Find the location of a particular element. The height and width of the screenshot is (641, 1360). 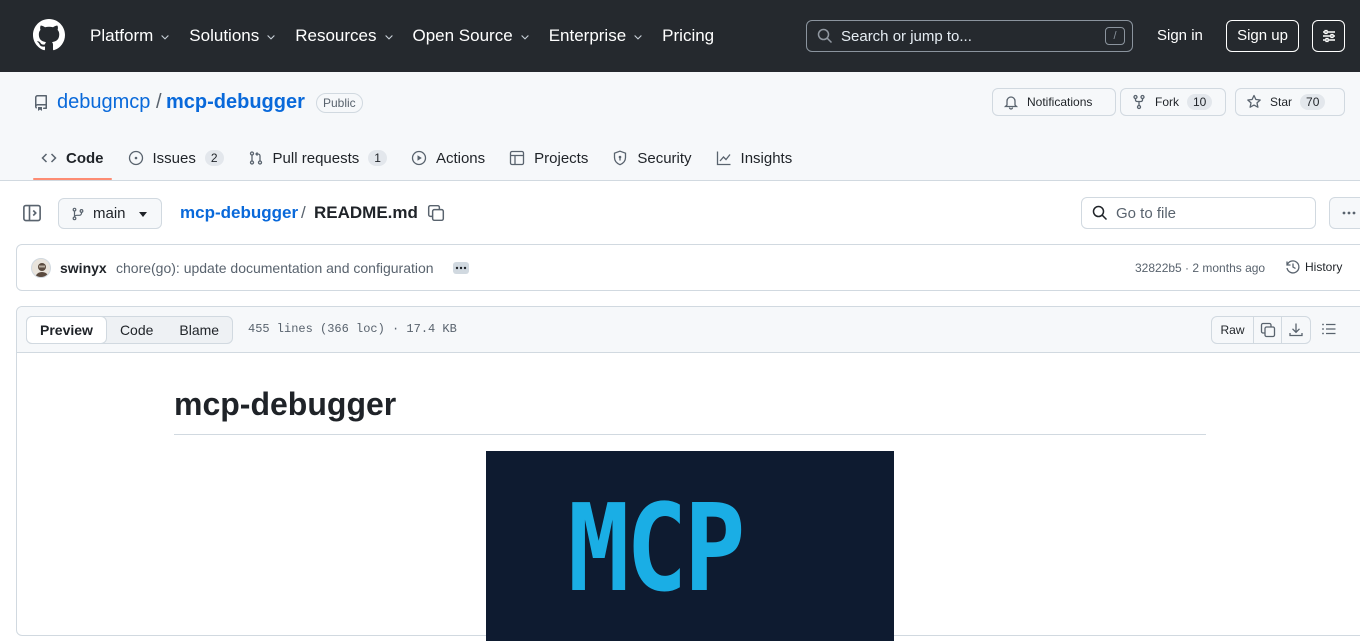

tab-label: Issues is located at coordinates (174, 158).